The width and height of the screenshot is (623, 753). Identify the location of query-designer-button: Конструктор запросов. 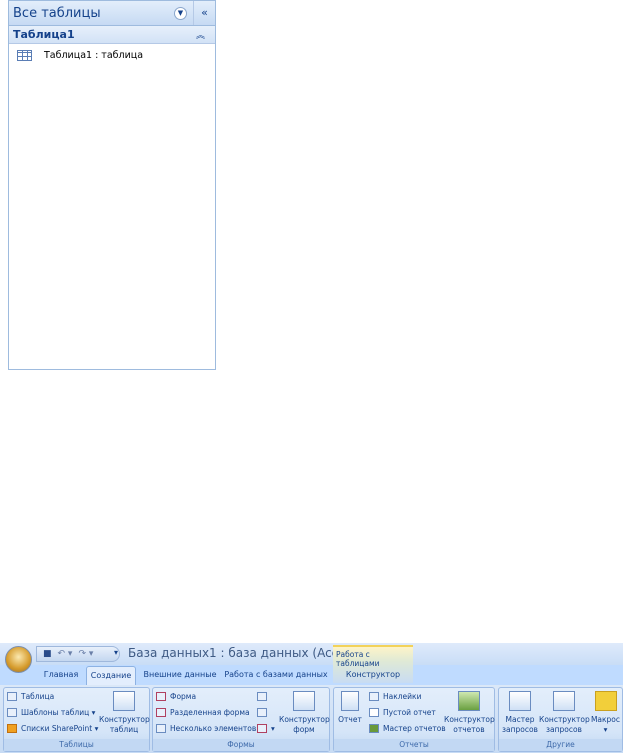
(564, 713).